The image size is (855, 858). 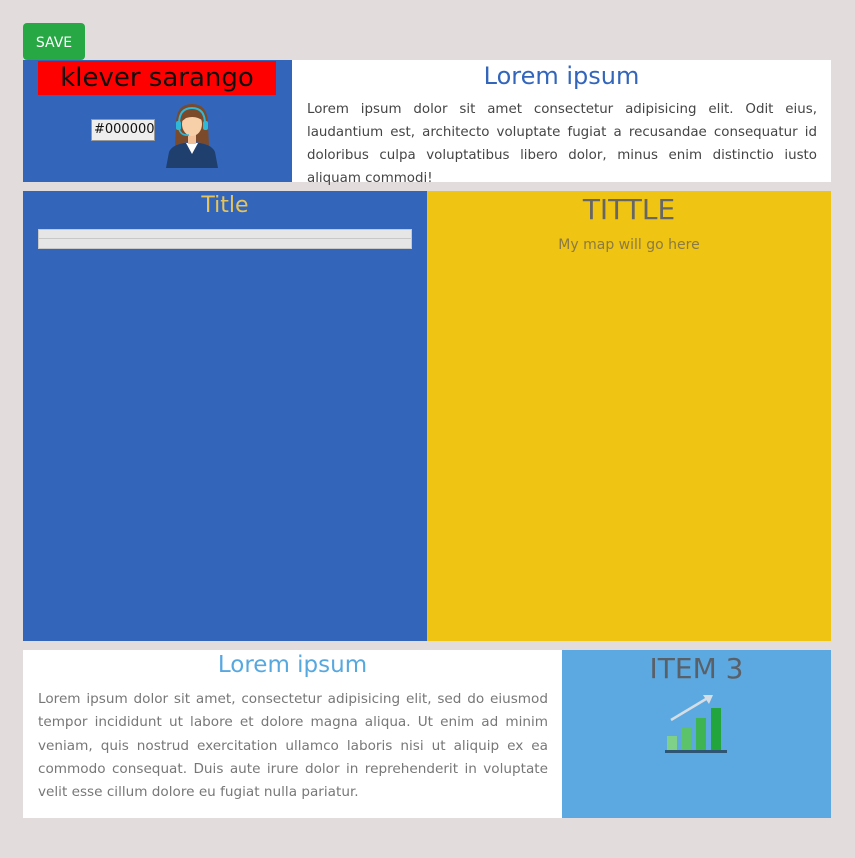 I want to click on intro-title: Lorem ipsum, so click(x=561, y=76).